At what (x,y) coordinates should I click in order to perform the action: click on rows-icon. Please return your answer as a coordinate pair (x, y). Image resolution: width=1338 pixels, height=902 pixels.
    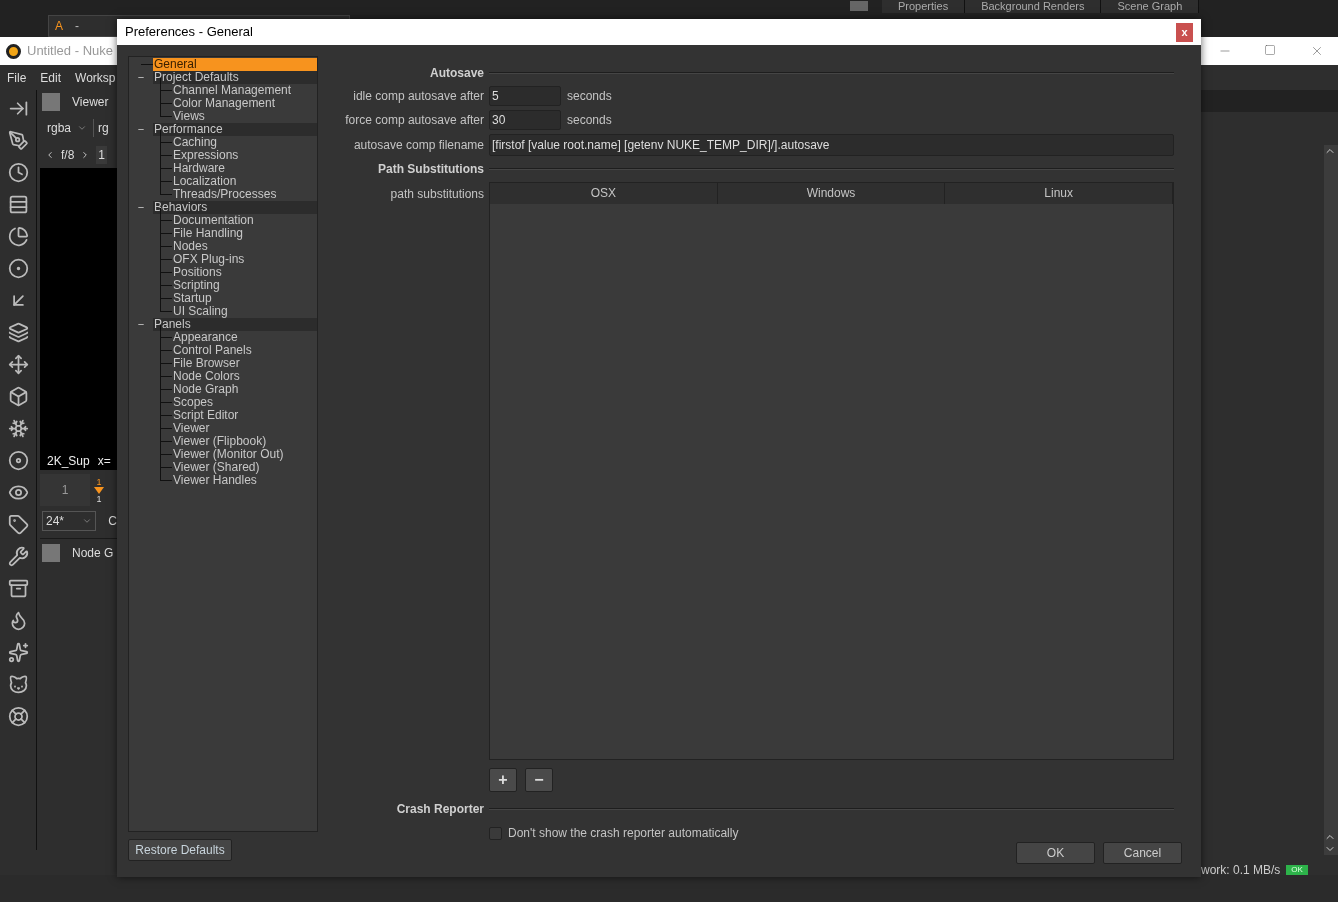
    Looking at the image, I should click on (18, 204).